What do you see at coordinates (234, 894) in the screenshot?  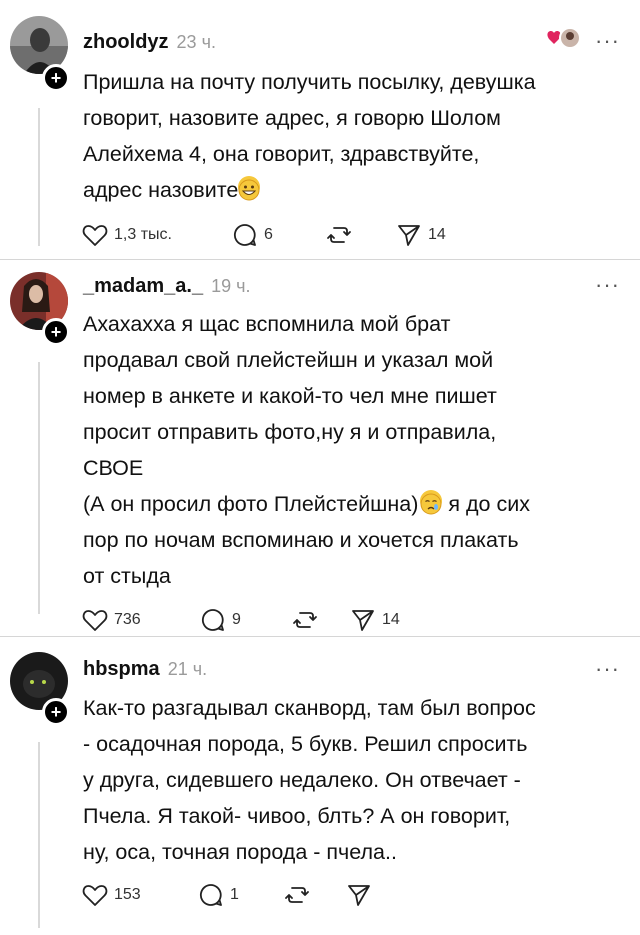 I see `comment-count: 1` at bounding box center [234, 894].